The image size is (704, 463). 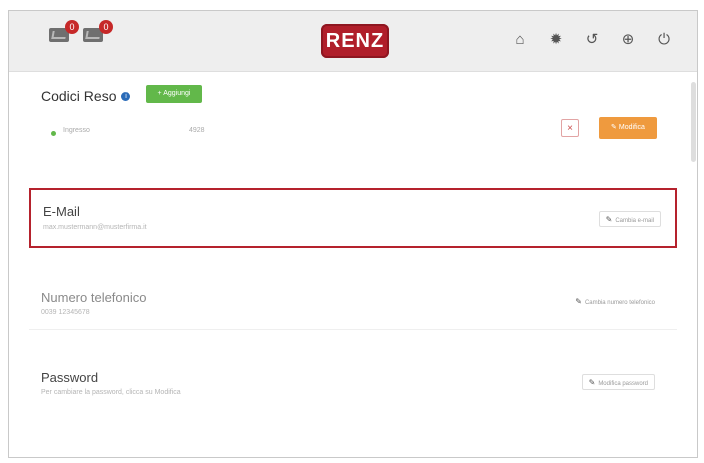 I want to click on edit-code-label: Modifica, so click(x=631, y=127).